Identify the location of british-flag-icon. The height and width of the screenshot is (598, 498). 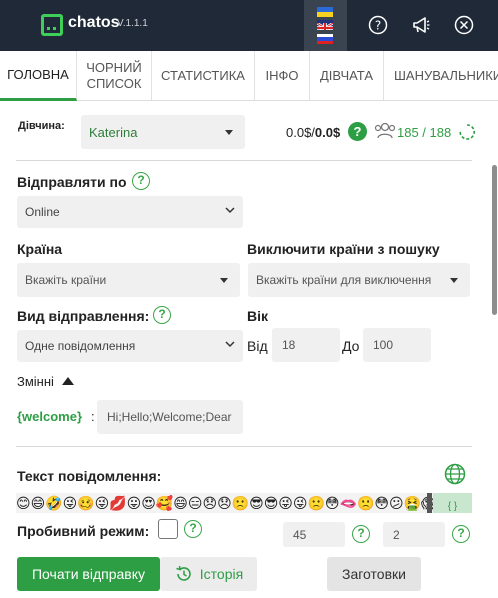
(325, 25).